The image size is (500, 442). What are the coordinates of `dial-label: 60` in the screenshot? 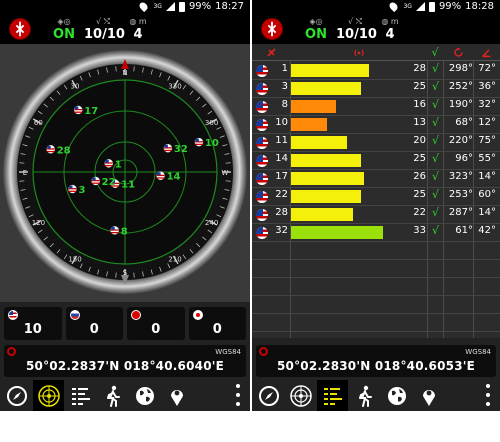 It's located at (38, 123).